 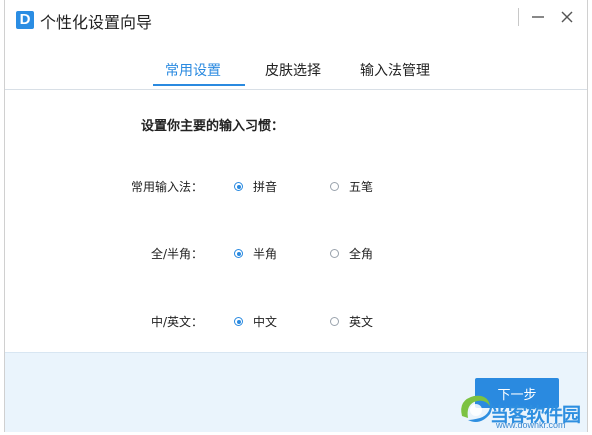 What do you see at coordinates (518, 17) in the screenshot?
I see `title-bar-divider` at bounding box center [518, 17].